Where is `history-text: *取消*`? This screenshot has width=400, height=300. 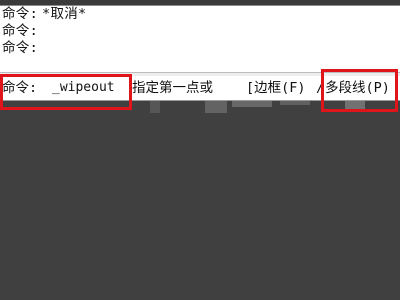
history-text: *取消* is located at coordinates (64, 14).